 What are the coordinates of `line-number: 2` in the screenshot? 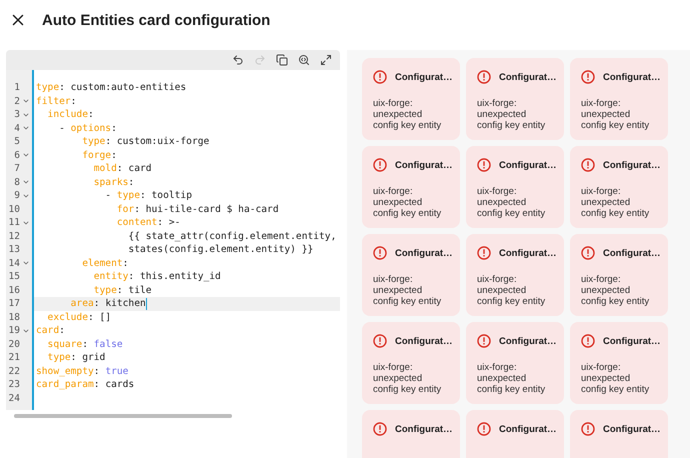 It's located at (17, 101).